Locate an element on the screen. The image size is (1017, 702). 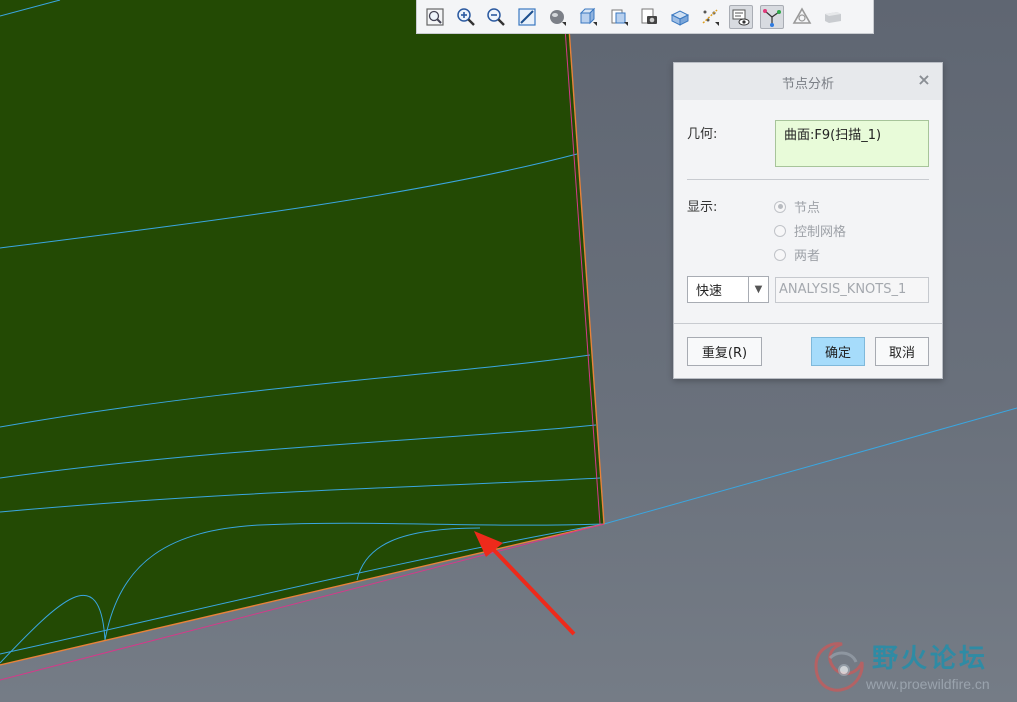
analysis-name-text: ANALYSIS_KNOTS_1 is located at coordinates (843, 289).